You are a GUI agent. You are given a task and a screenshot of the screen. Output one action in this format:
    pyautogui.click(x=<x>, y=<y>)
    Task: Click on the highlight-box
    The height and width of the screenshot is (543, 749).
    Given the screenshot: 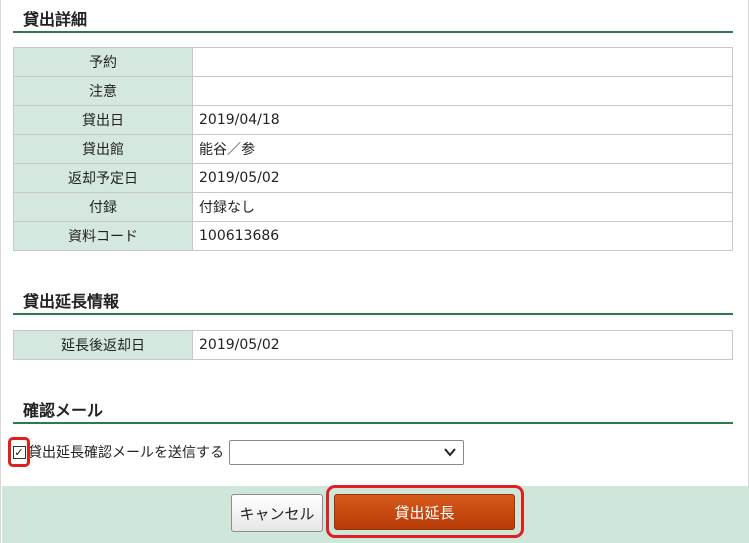 What is the action you would take?
    pyautogui.click(x=19, y=452)
    